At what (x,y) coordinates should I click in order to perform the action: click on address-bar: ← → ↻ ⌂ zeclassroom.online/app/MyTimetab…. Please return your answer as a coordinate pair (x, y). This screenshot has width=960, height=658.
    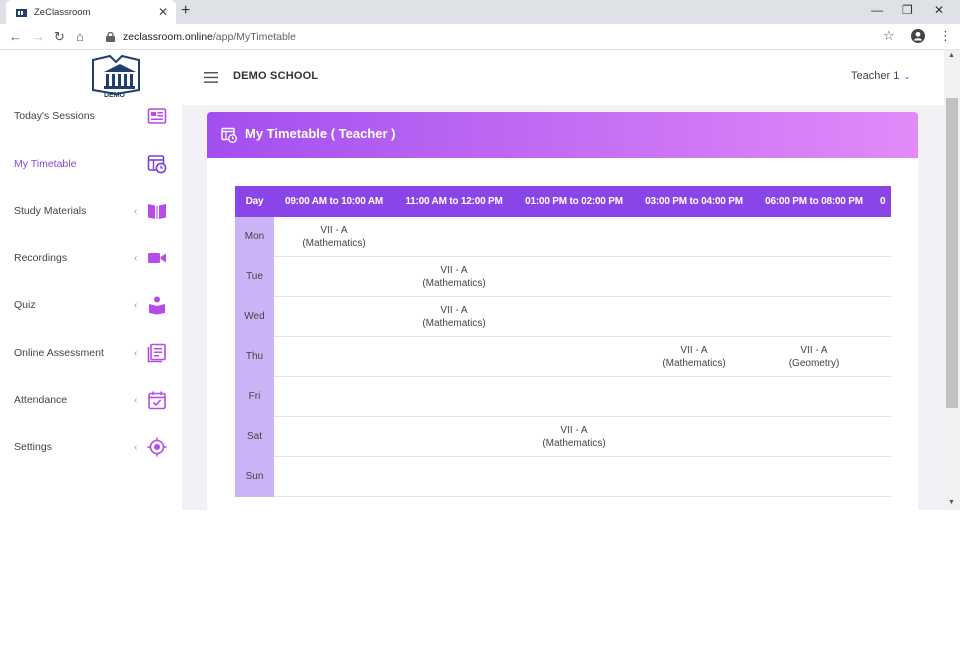
    Looking at the image, I should click on (480, 37).